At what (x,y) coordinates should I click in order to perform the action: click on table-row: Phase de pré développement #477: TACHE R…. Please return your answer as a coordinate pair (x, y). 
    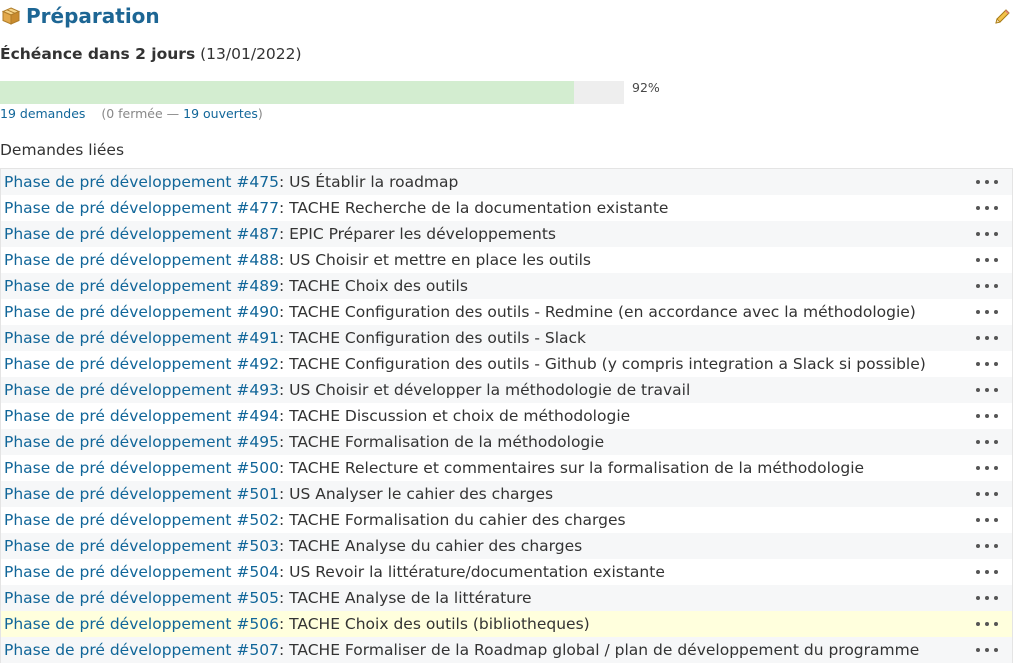
    Looking at the image, I should click on (506, 208).